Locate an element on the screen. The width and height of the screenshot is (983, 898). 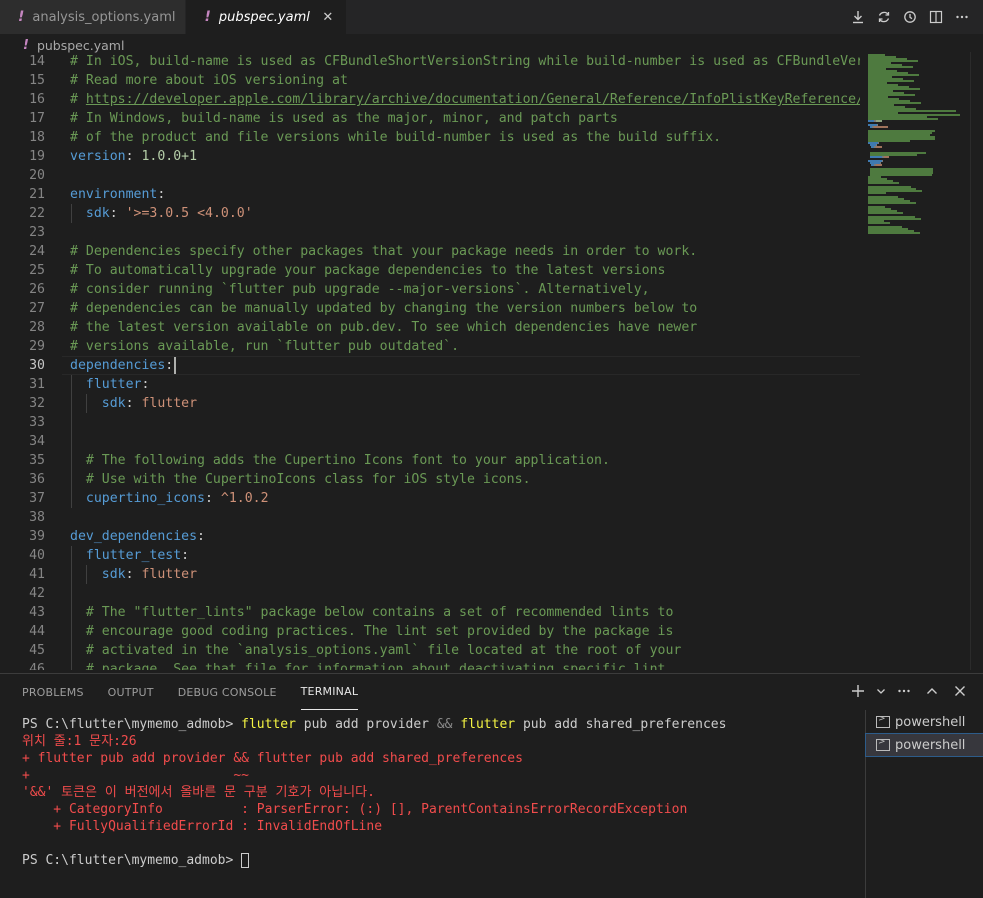
terminal-line: PS C:\flutter\mymemo_admob> is located at coordinates (439, 860).